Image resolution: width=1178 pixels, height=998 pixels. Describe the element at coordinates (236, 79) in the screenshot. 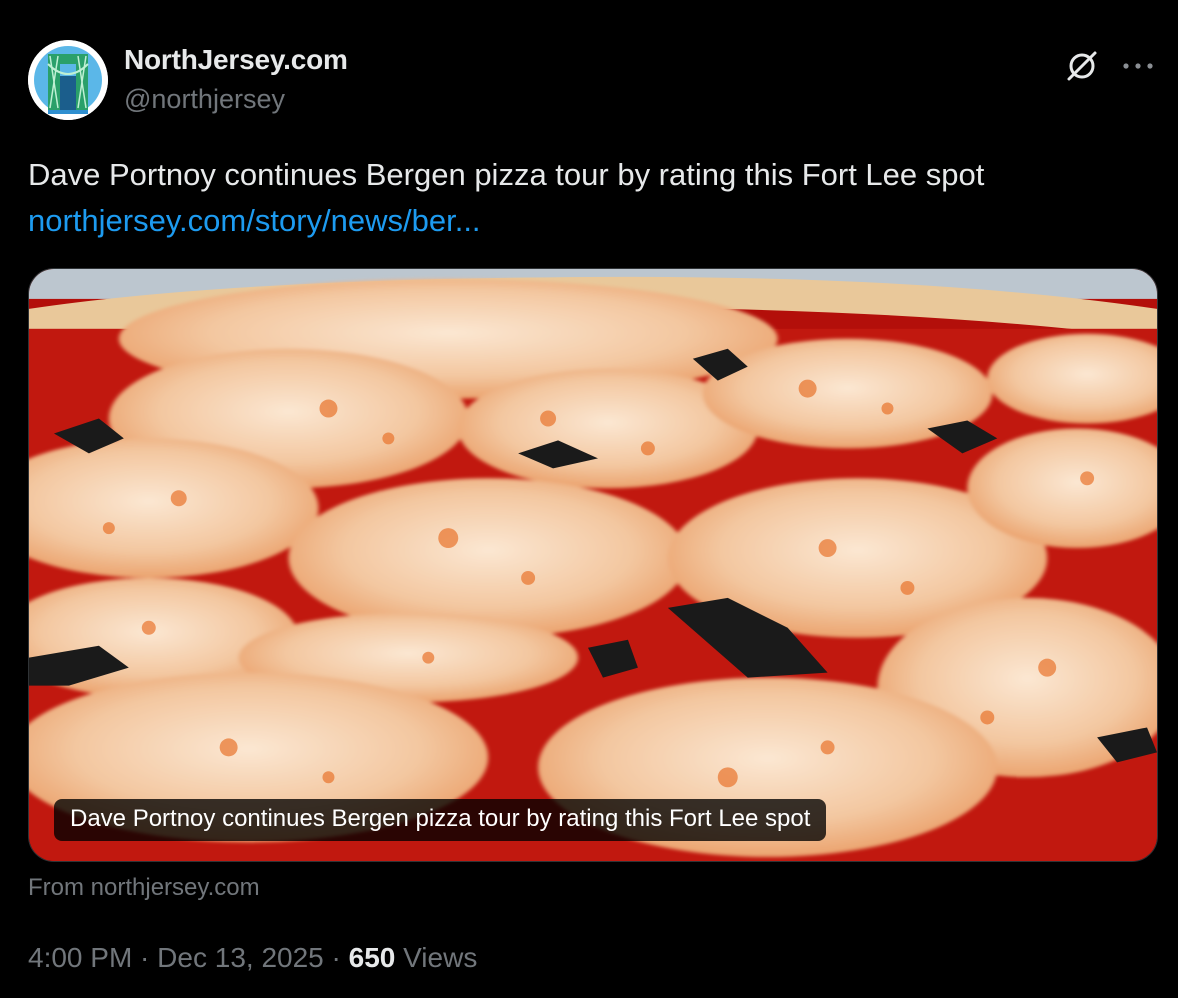

I see `author-info: NorthJersey.com @northjersey` at that location.